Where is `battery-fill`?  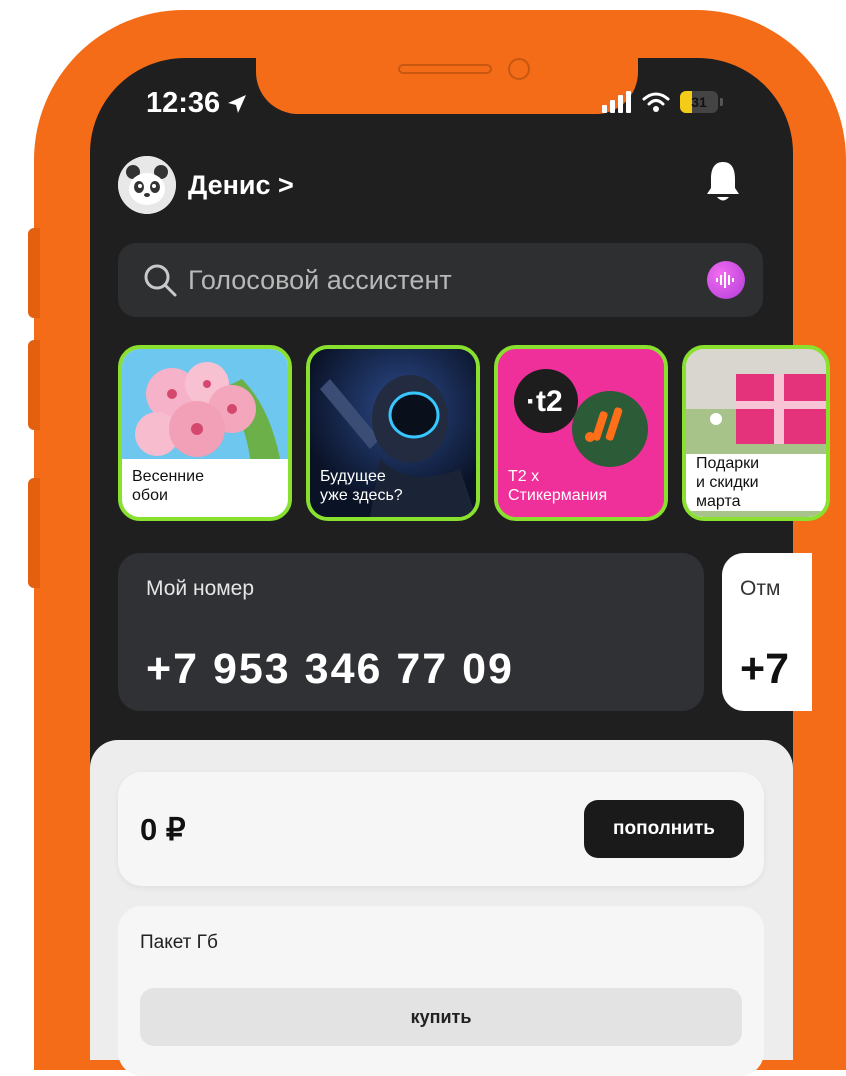 battery-fill is located at coordinates (686, 102).